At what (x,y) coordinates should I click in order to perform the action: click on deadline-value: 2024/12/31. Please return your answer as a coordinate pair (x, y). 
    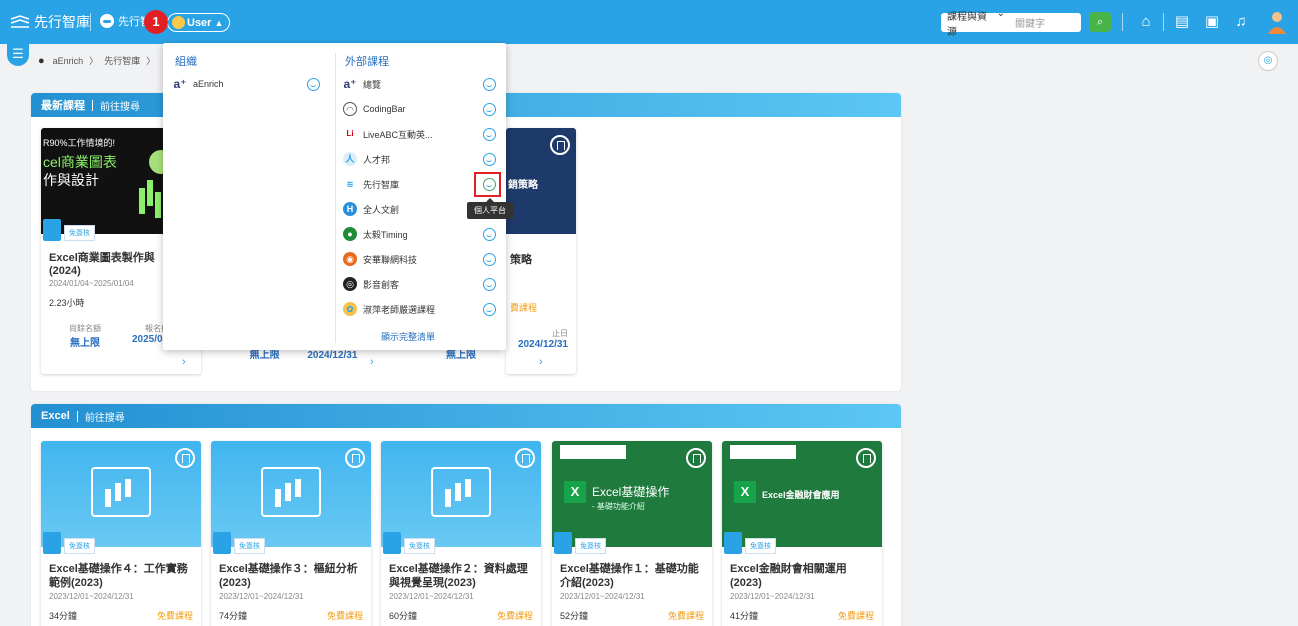
    Looking at the image, I should click on (542, 344).